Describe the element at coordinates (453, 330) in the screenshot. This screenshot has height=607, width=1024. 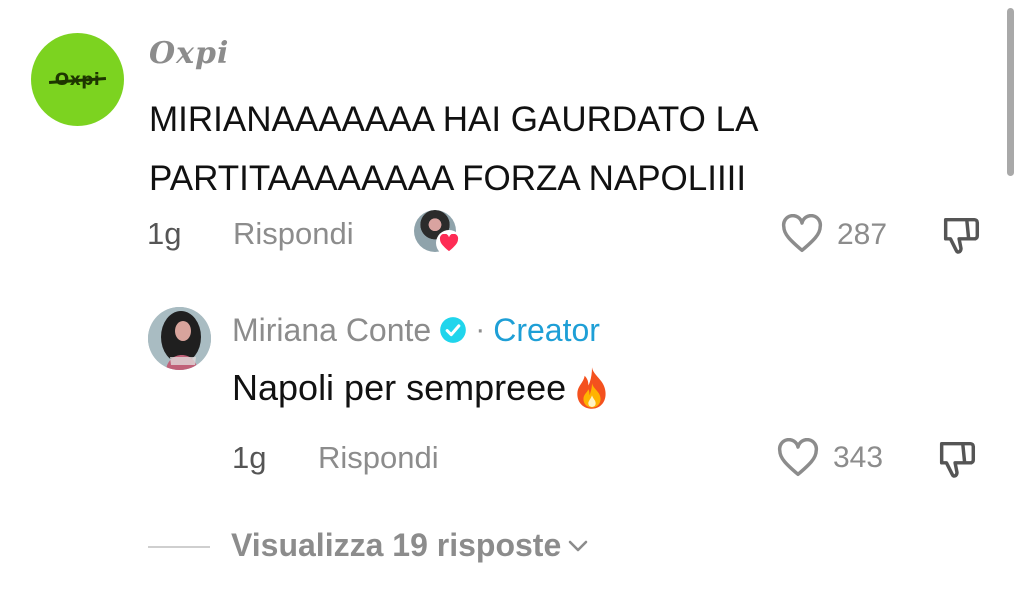
I see `verified-badge-icon` at that location.